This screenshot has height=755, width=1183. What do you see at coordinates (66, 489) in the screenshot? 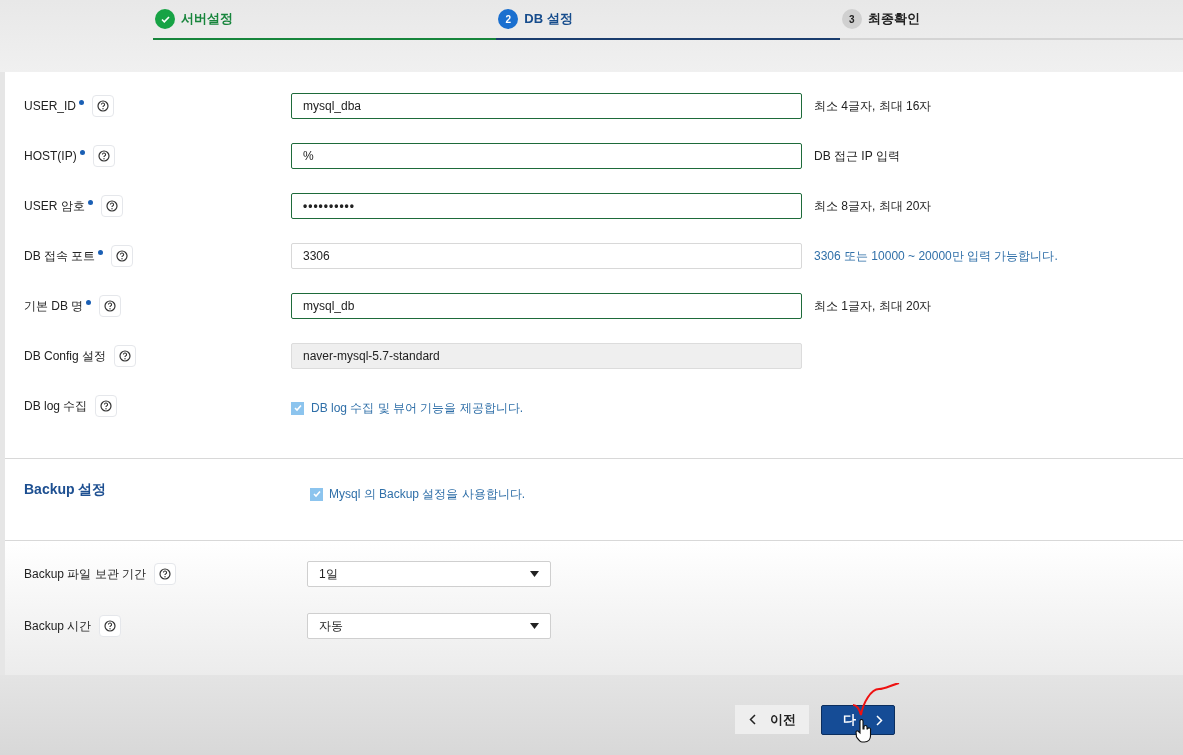
I see `section-title: Backup 설정` at bounding box center [66, 489].